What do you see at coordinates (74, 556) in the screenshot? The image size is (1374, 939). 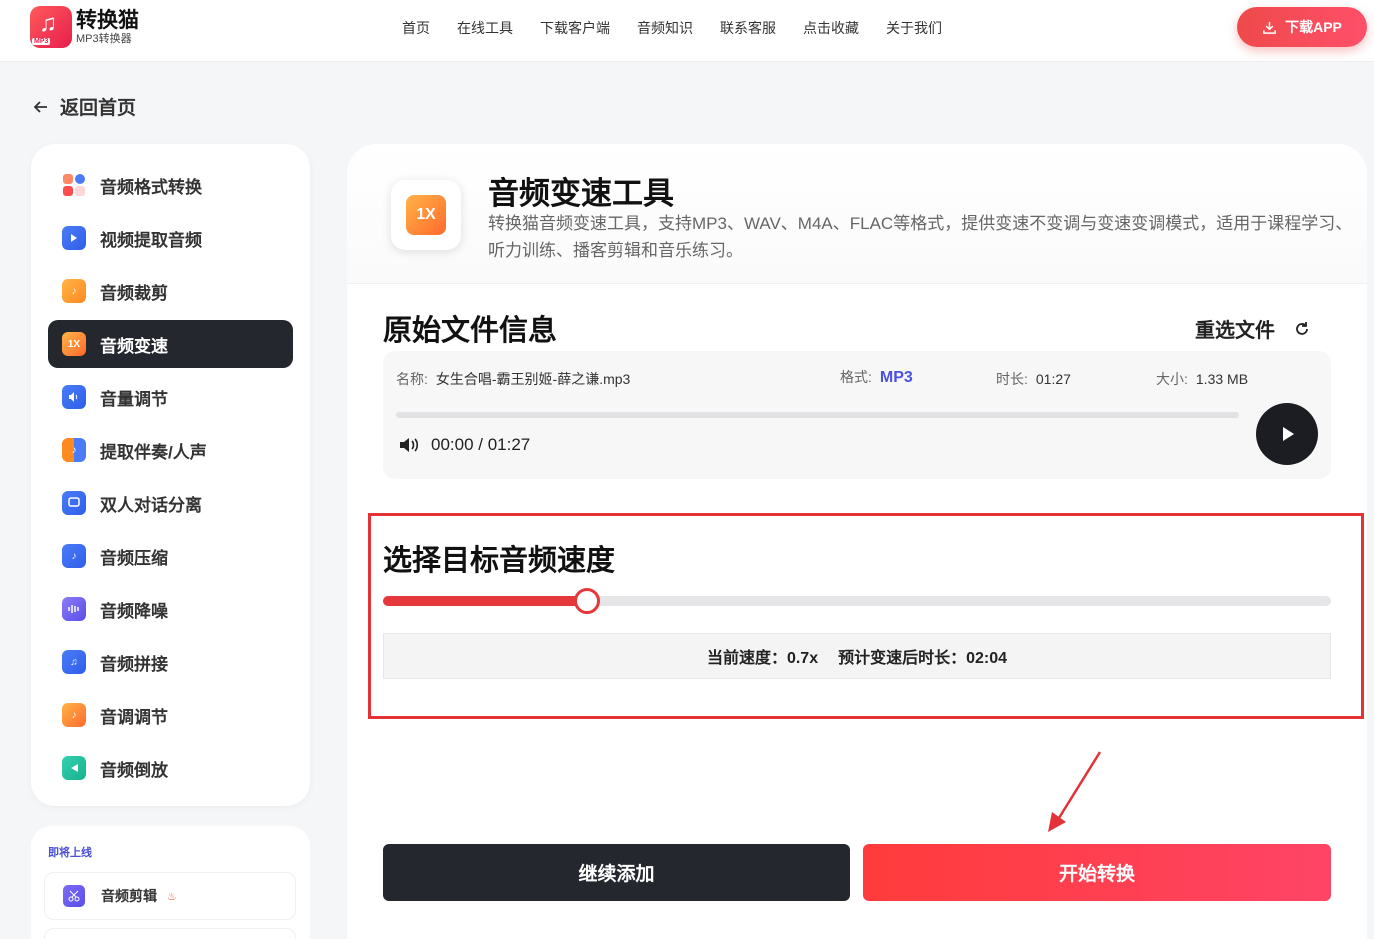 I see `compress-icon: ♪` at bounding box center [74, 556].